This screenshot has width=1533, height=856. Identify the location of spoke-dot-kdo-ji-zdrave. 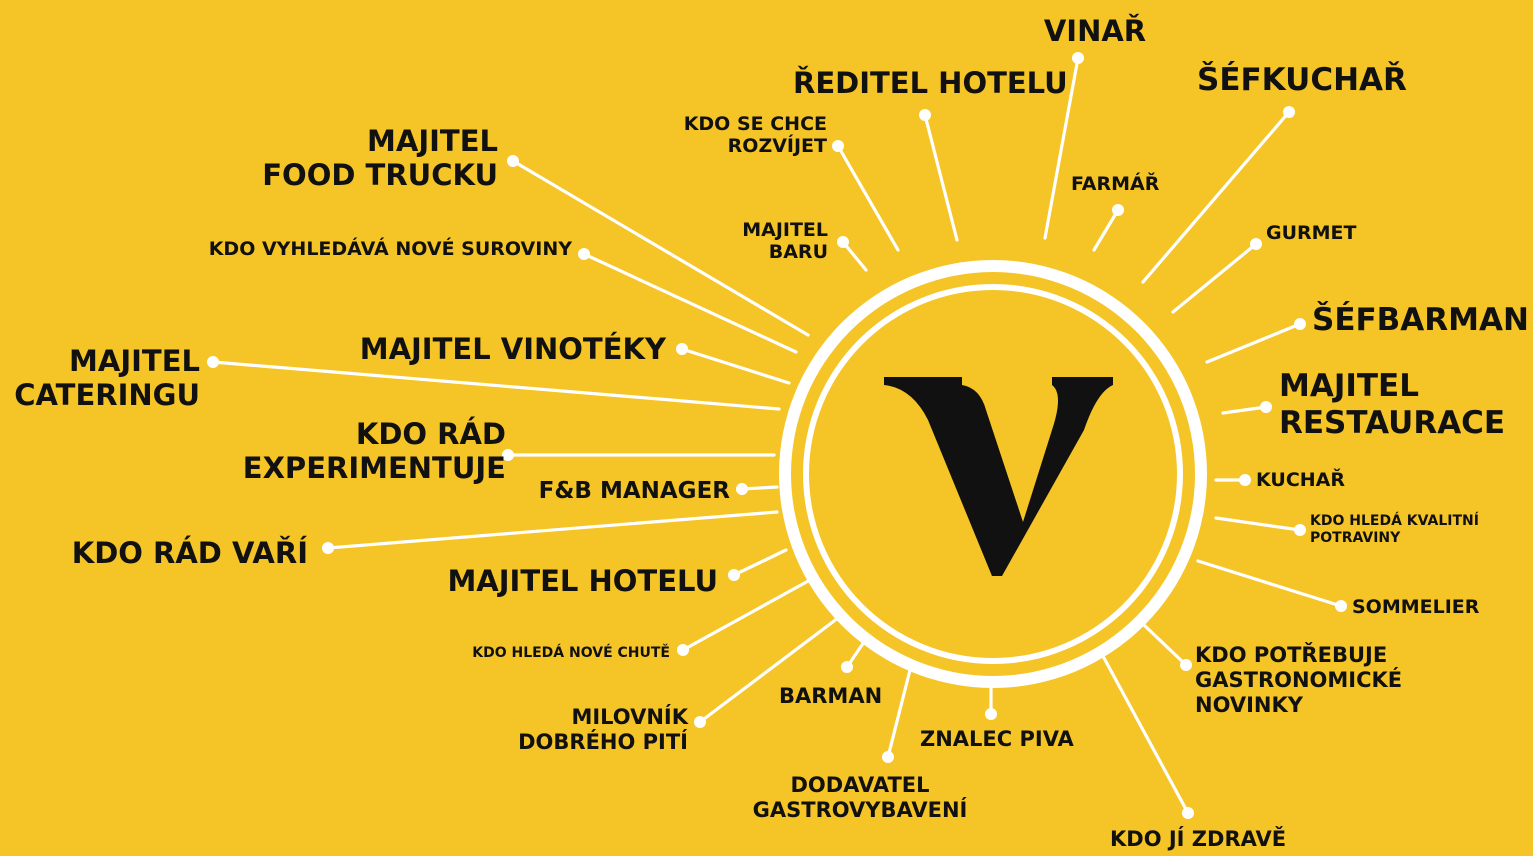
(1188, 813).